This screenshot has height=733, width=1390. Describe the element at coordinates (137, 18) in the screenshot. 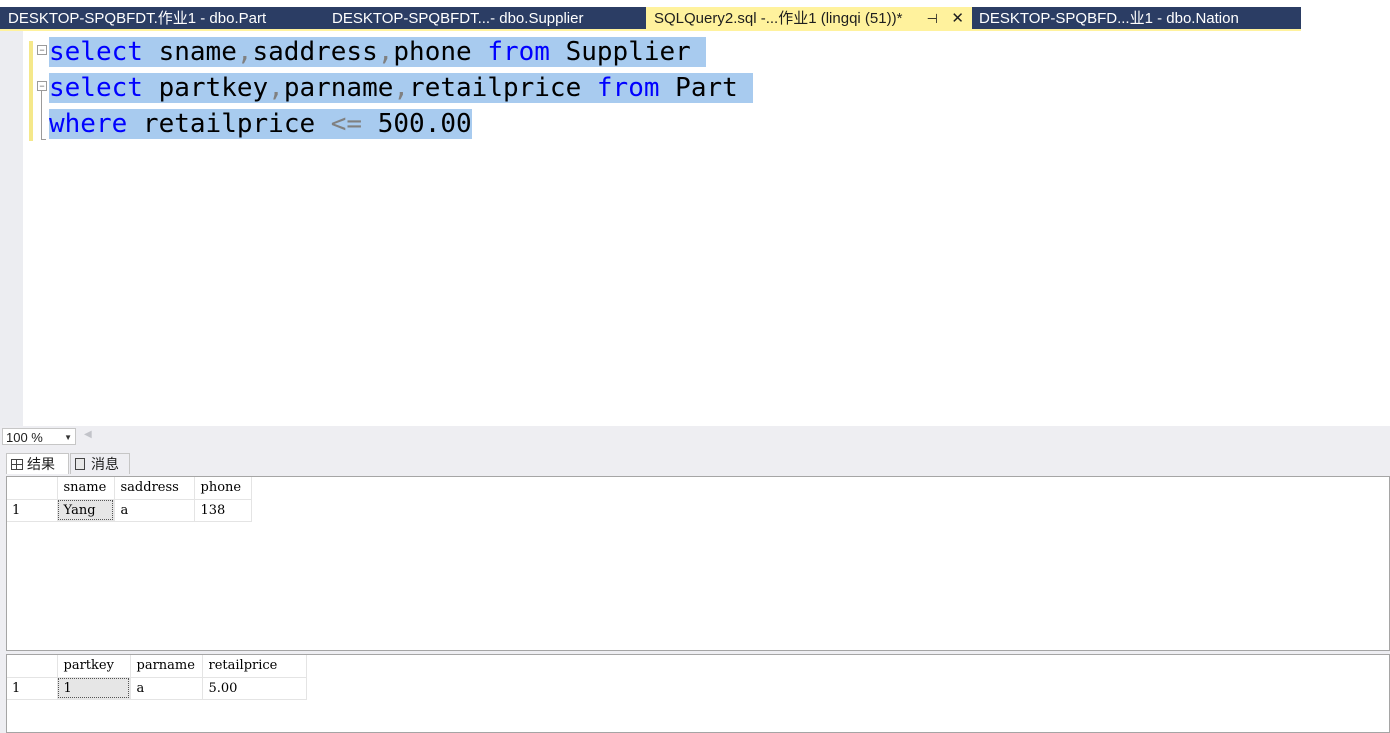

I see `tab-label: DESKTOP-SPQBFDT.作业1 - dbo.Part` at that location.